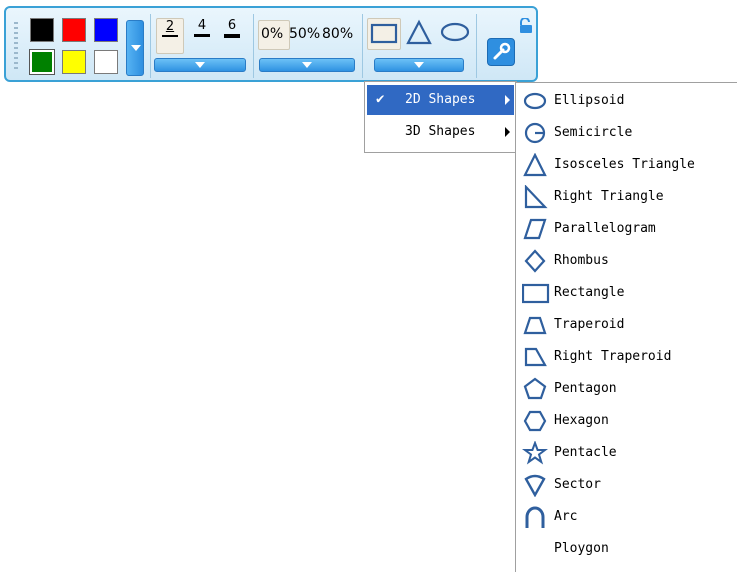 The width and height of the screenshot is (737, 572). I want to click on settings-button, so click(501, 52).